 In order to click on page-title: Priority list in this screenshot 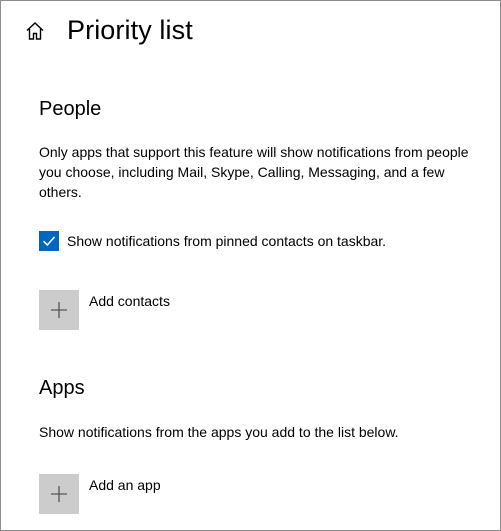, I will do `click(130, 30)`.